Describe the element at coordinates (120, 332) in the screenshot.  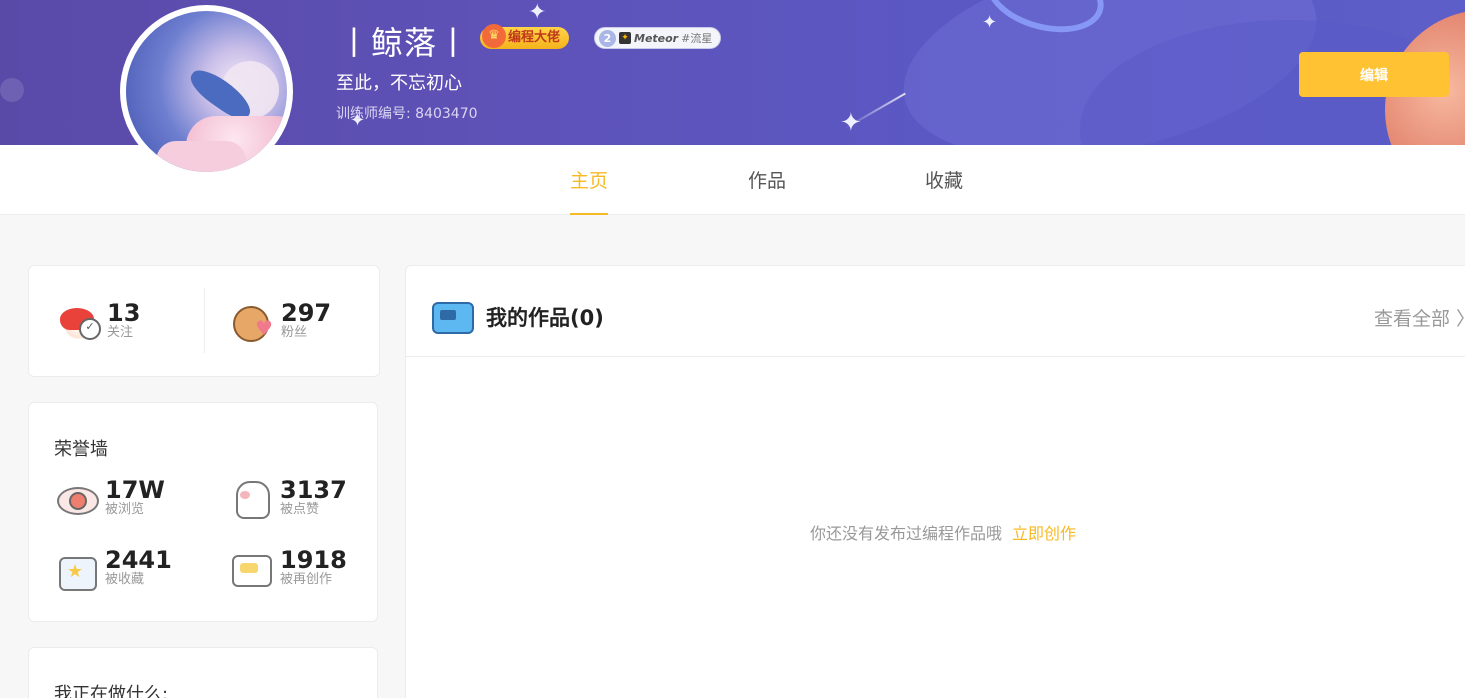
I see `following-label: 关注` at that location.